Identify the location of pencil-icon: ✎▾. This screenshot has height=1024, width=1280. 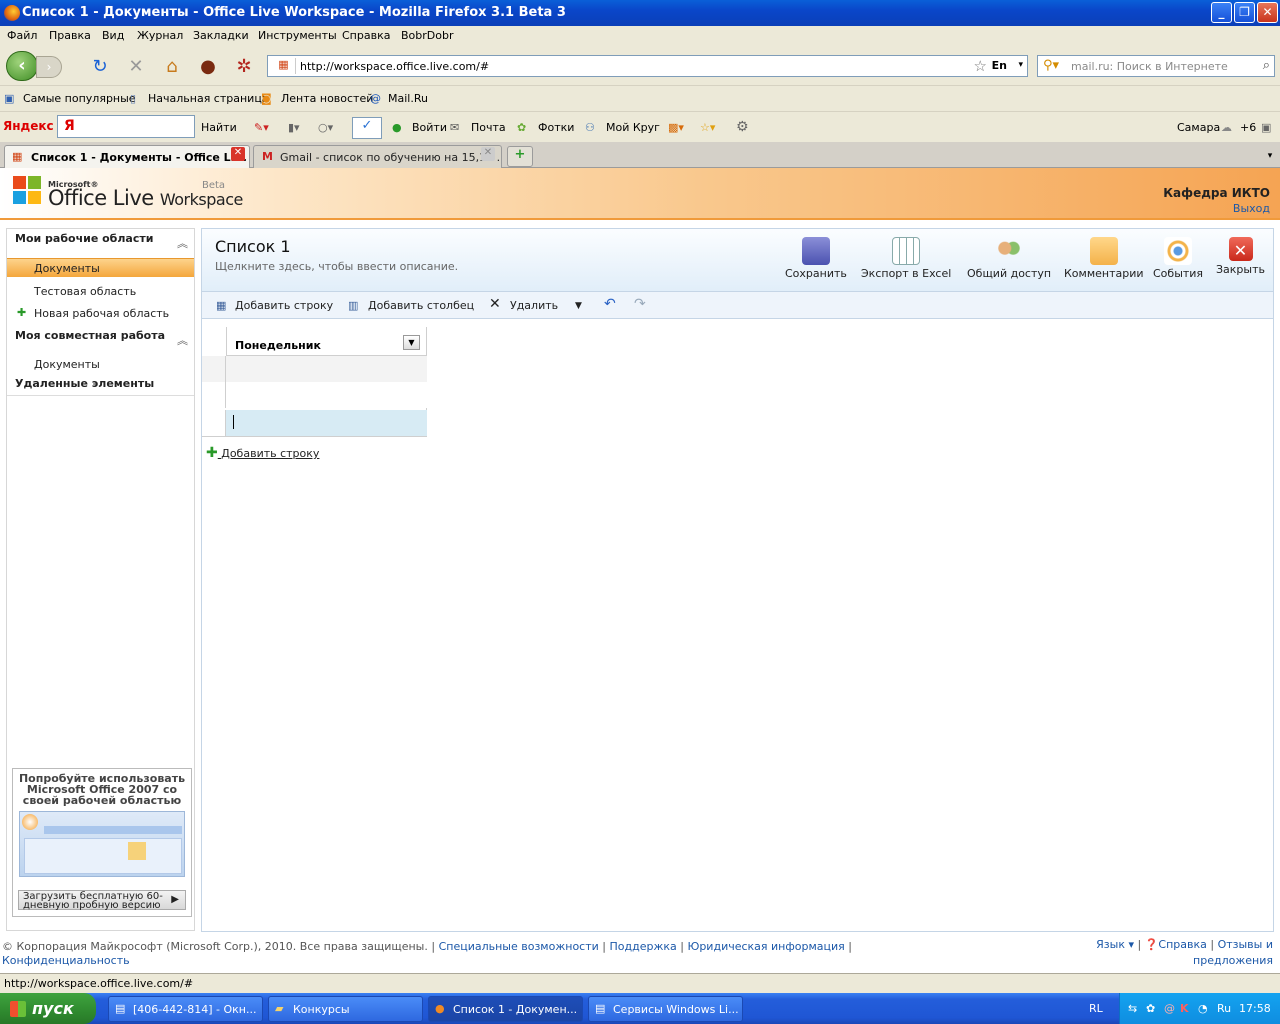
(261, 127).